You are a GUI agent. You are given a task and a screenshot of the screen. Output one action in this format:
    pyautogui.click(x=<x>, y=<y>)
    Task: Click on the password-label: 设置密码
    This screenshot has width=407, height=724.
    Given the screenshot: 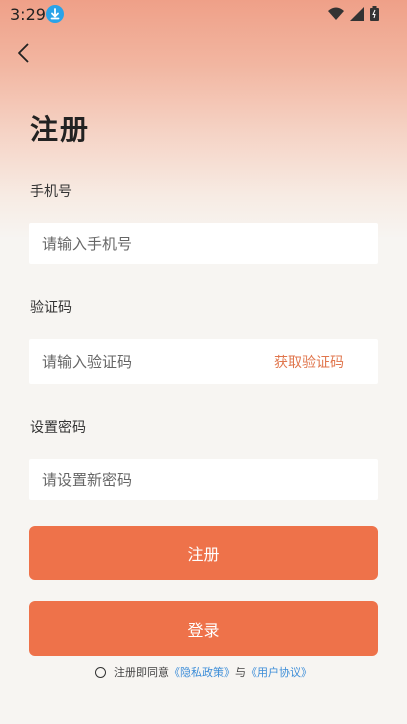 What is the action you would take?
    pyautogui.click(x=58, y=428)
    